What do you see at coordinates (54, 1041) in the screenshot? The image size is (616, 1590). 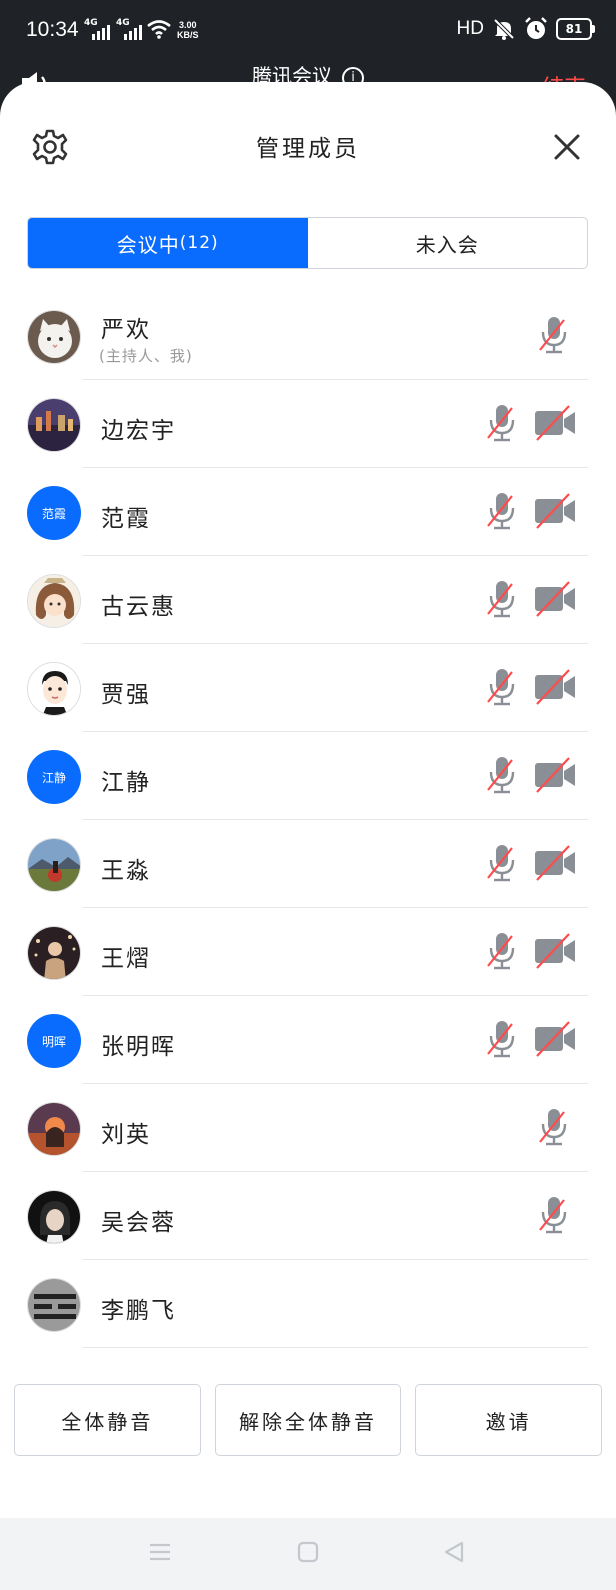 I see `avatar: 明晖` at bounding box center [54, 1041].